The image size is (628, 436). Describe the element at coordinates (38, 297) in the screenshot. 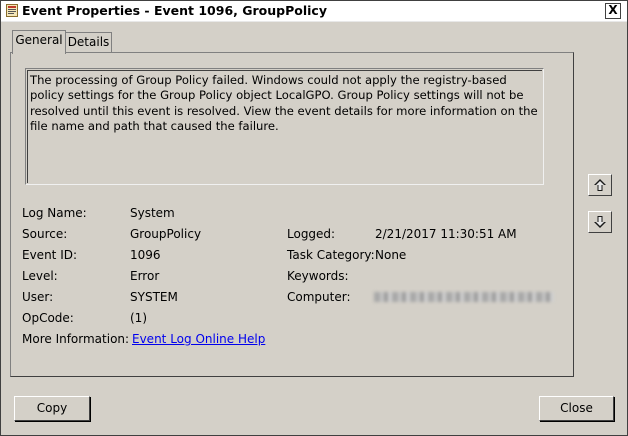

I see `user-label: User:` at that location.